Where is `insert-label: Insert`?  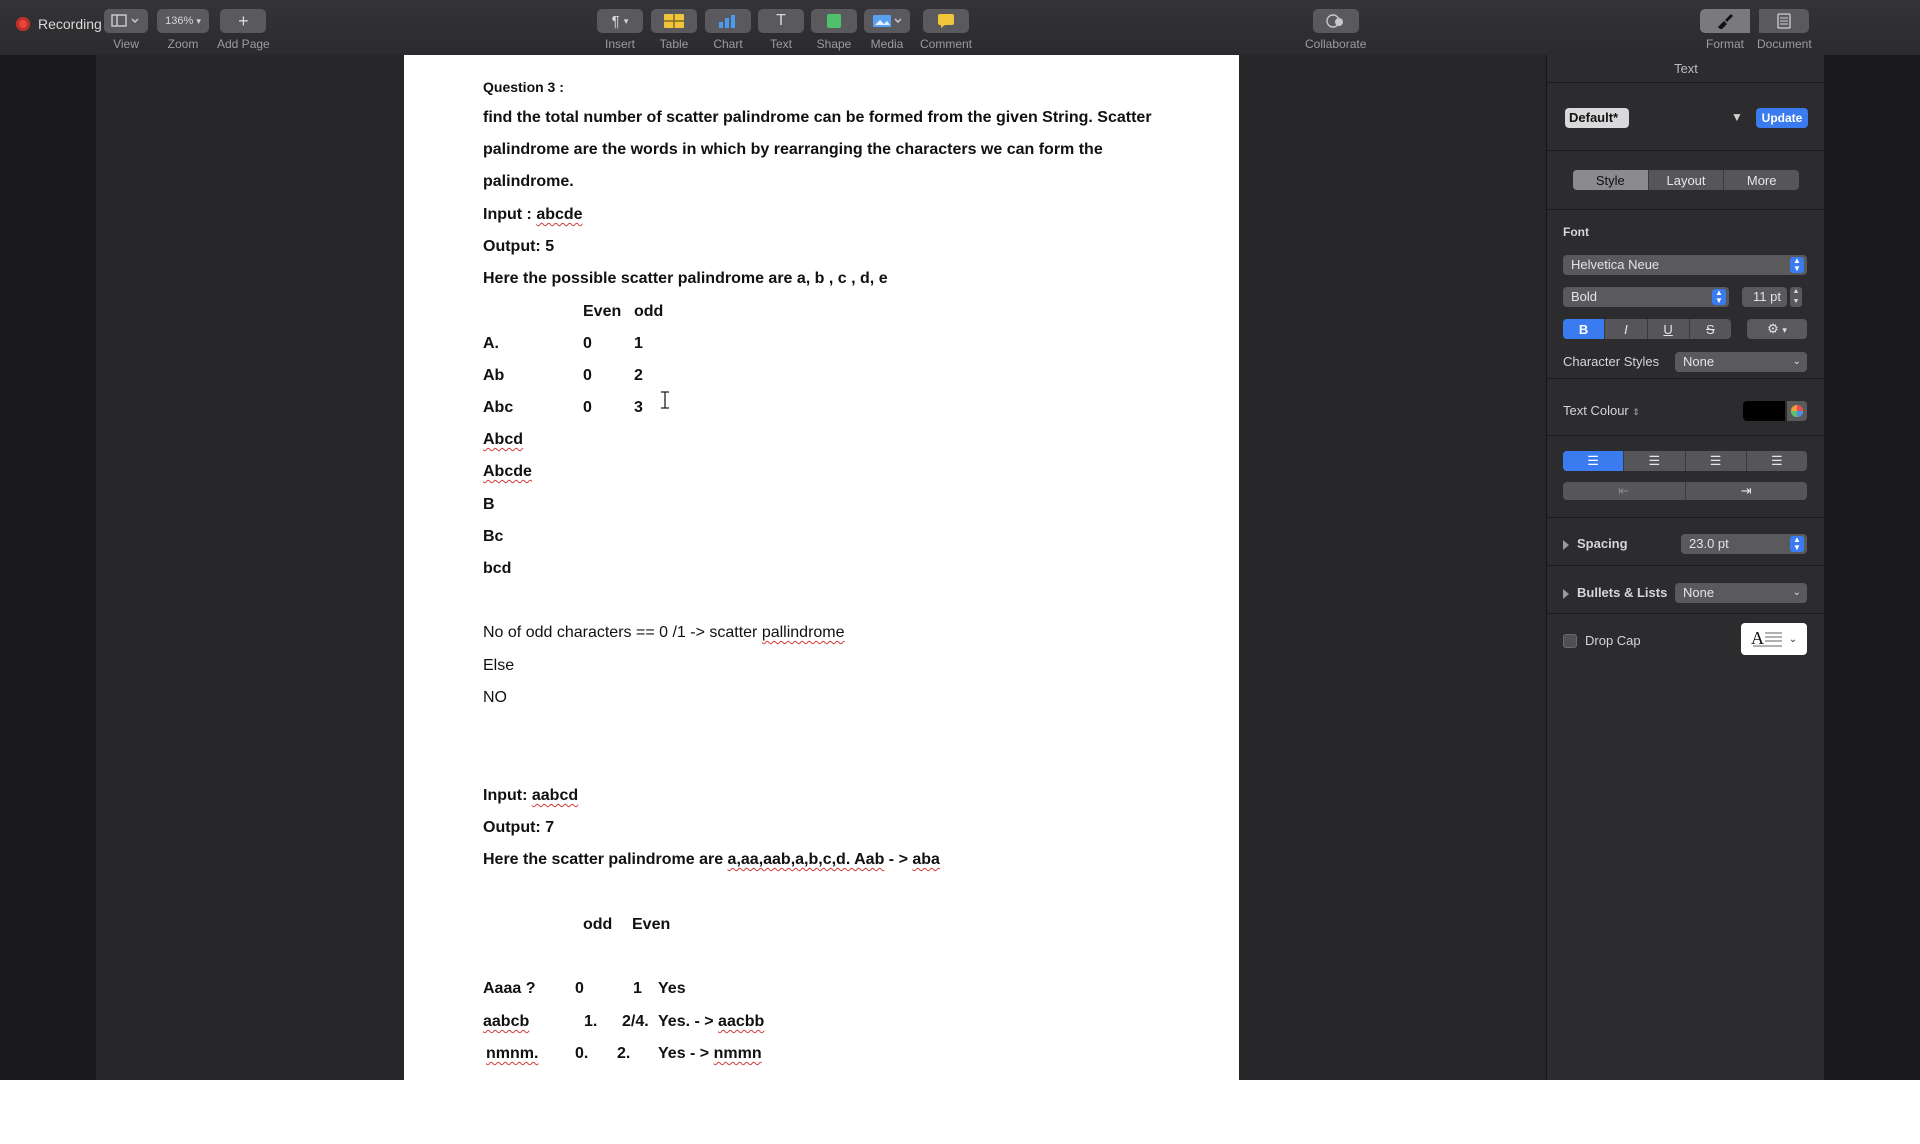
insert-label: Insert is located at coordinates (619, 44).